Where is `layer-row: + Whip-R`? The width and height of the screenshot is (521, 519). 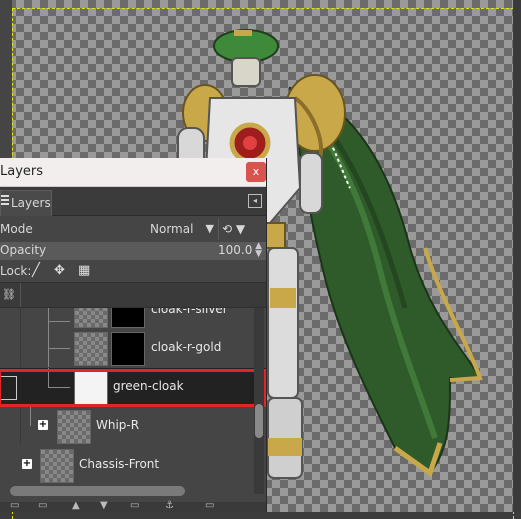 layer-row: + Whip-R is located at coordinates (125, 426).